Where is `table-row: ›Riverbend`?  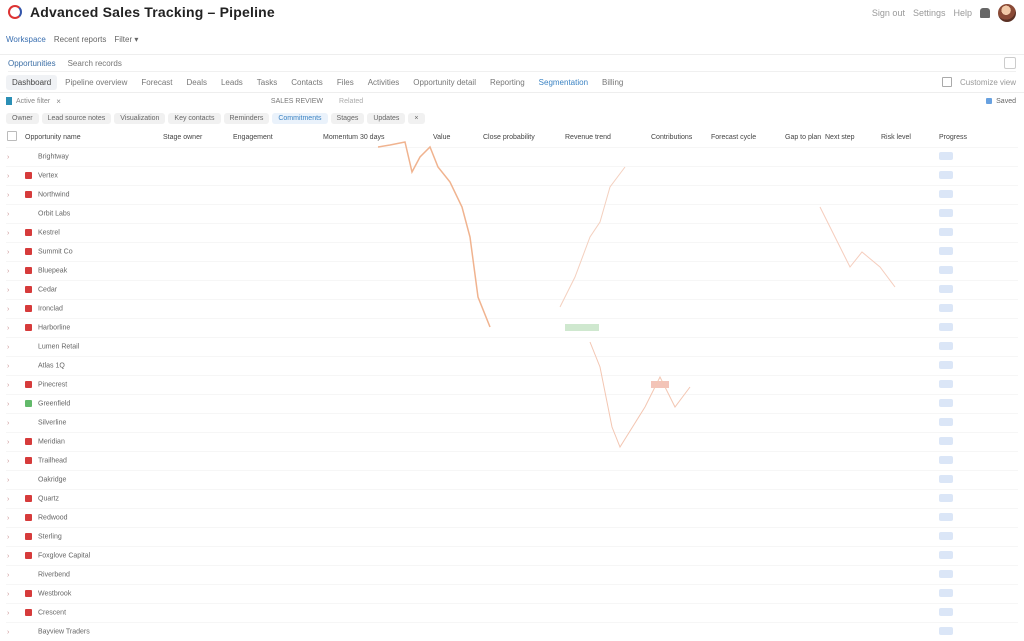
table-row: ›Riverbend is located at coordinates (512, 575).